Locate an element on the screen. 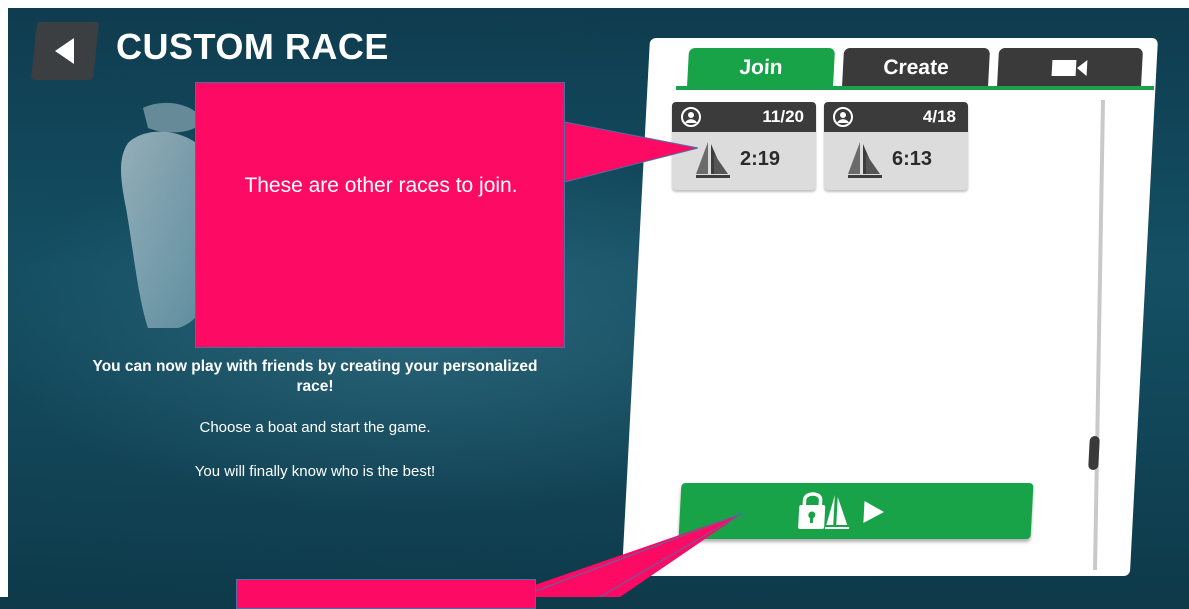  tab-video is located at coordinates (1070, 68).